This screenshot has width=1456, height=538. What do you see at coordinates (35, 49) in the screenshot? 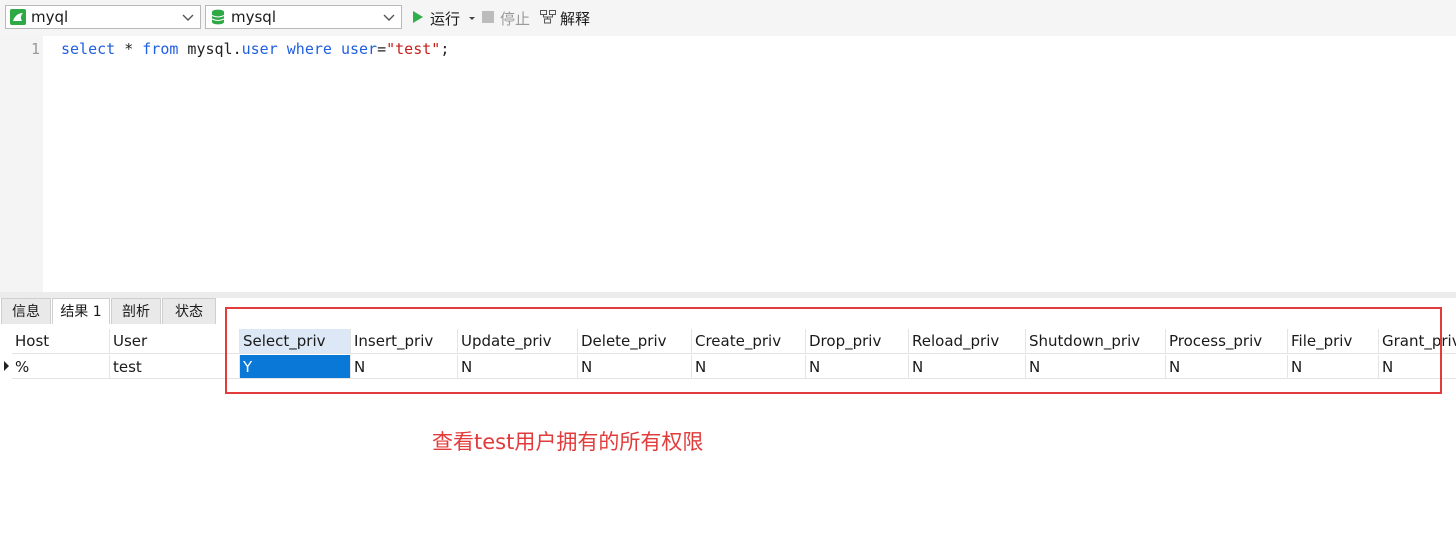
I see `line-number: 1` at bounding box center [35, 49].